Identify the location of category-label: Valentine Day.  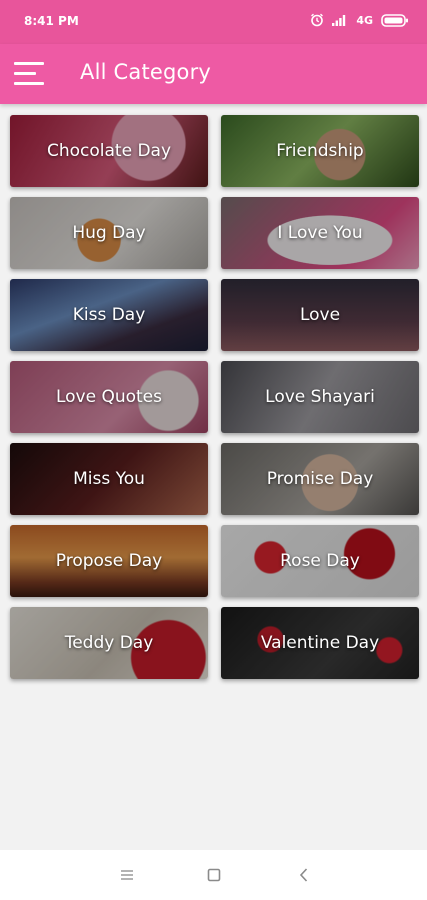
(320, 643).